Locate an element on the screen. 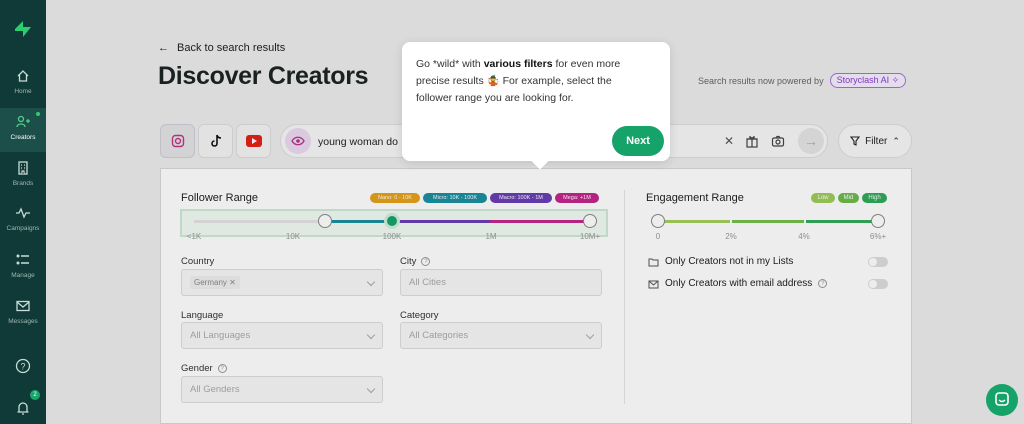 The image size is (1024, 424). language-select: All Languages is located at coordinates (282, 335).